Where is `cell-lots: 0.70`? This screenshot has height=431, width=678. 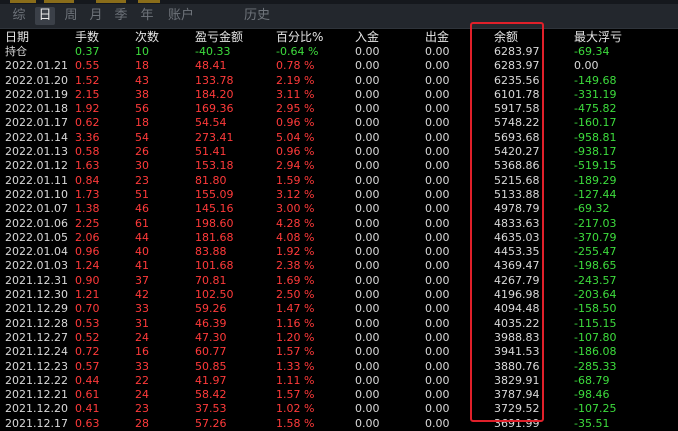
cell-lots: 0.70 is located at coordinates (87, 309).